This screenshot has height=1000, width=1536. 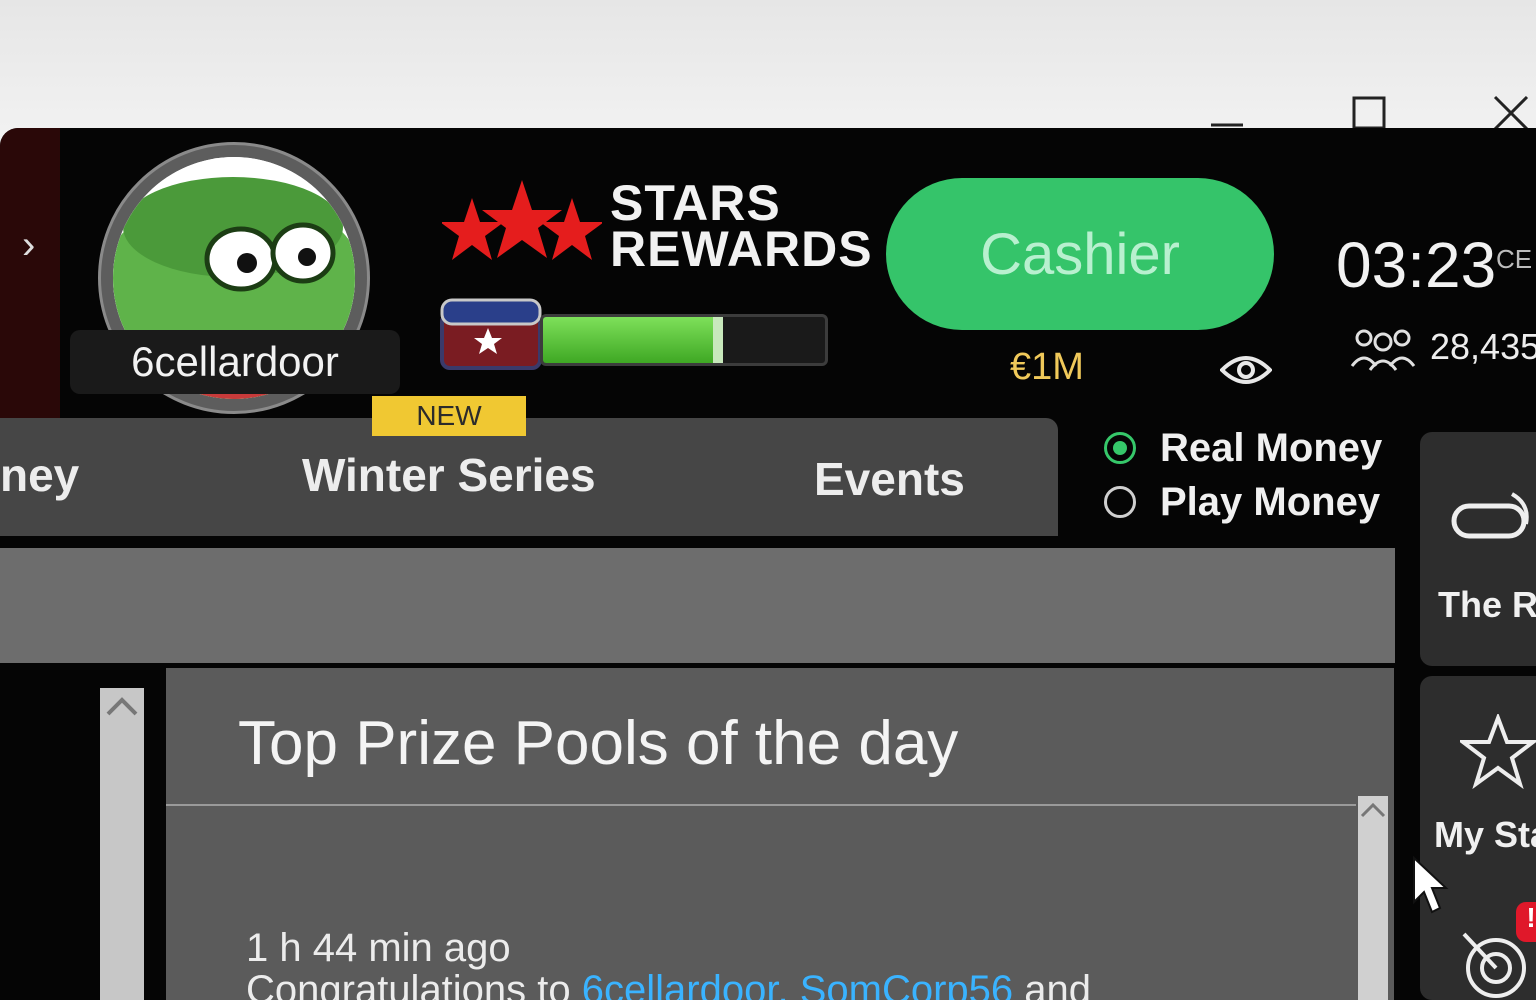 What do you see at coordinates (695, 203) in the screenshot?
I see `stars-rewards-line1: STARS` at bounding box center [695, 203].